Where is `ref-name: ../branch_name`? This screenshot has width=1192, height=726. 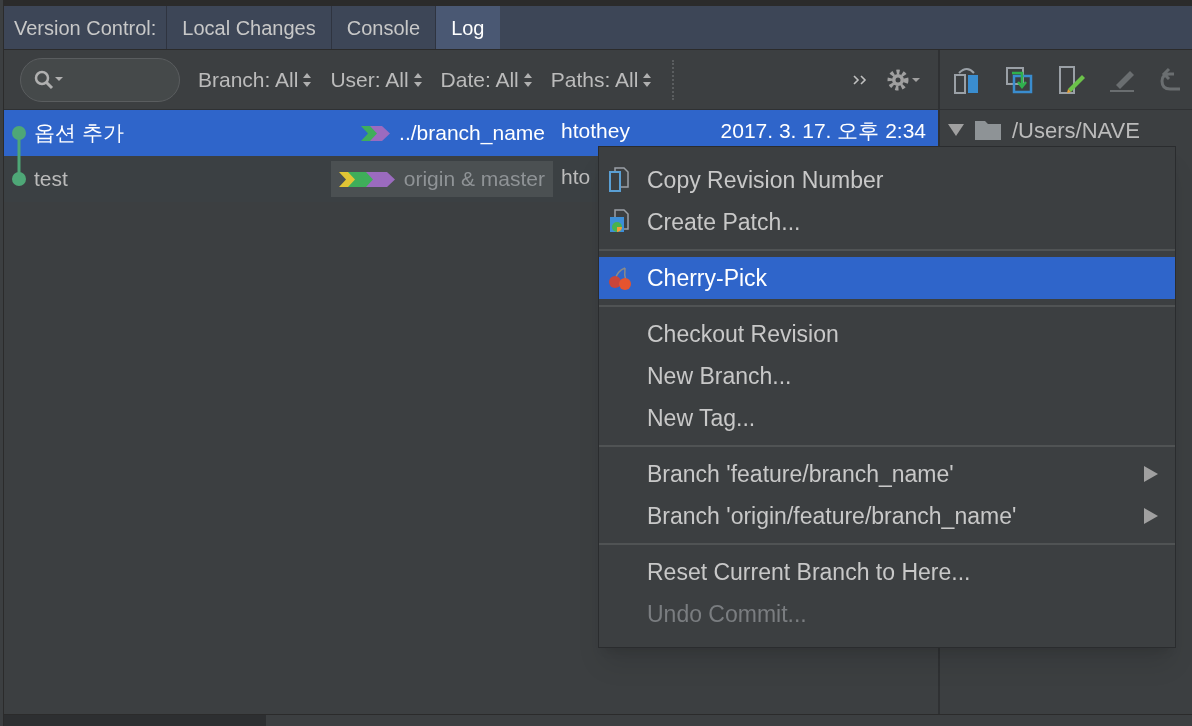 ref-name: ../branch_name is located at coordinates (472, 133).